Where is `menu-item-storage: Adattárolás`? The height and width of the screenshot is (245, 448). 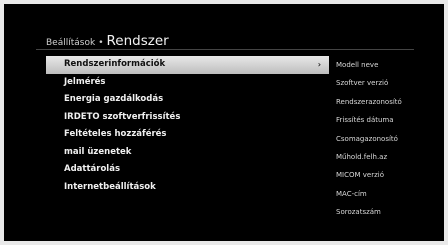
menu-item-storage: Adattárolás is located at coordinates (187, 170).